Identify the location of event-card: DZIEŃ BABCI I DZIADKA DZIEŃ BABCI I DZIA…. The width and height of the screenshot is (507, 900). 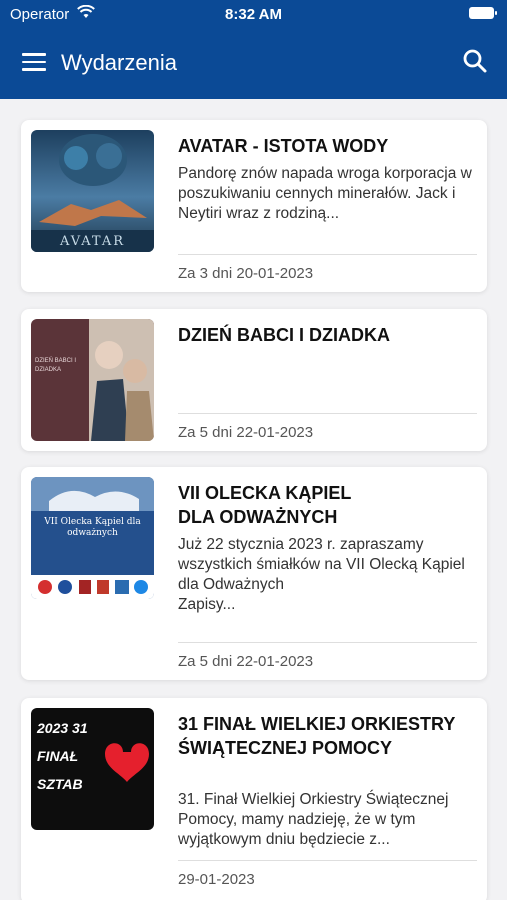
(254, 380).